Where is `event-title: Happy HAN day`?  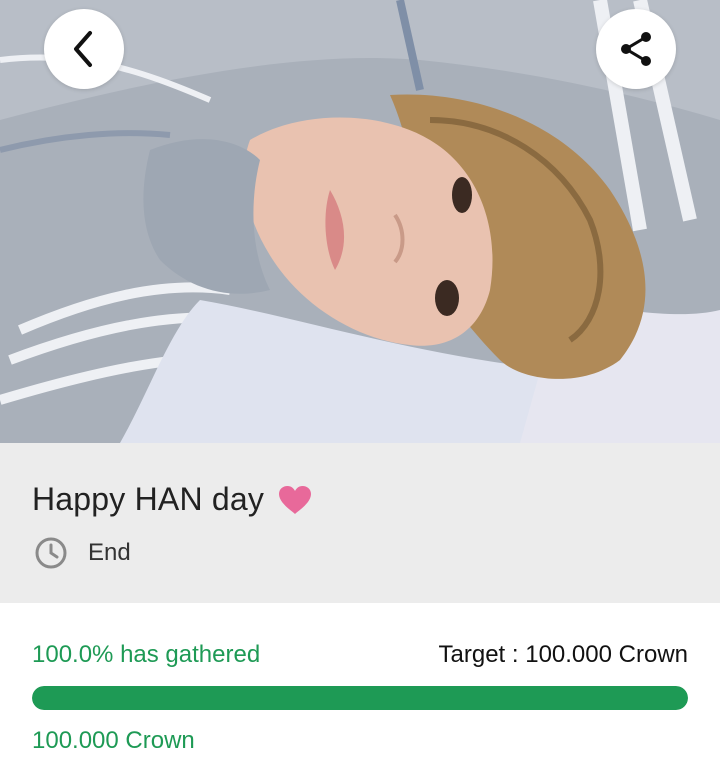 event-title: Happy HAN day is located at coordinates (148, 499).